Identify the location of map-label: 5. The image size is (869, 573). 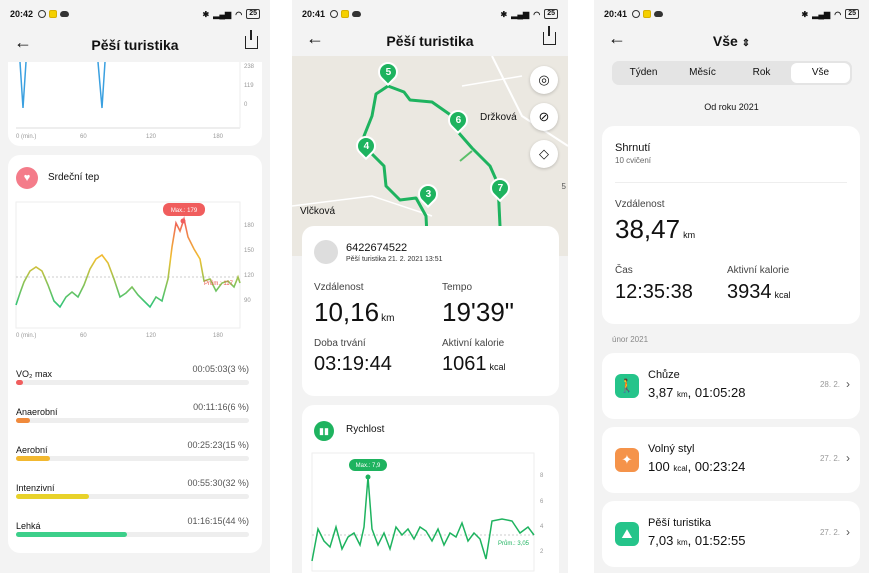
(563, 186).